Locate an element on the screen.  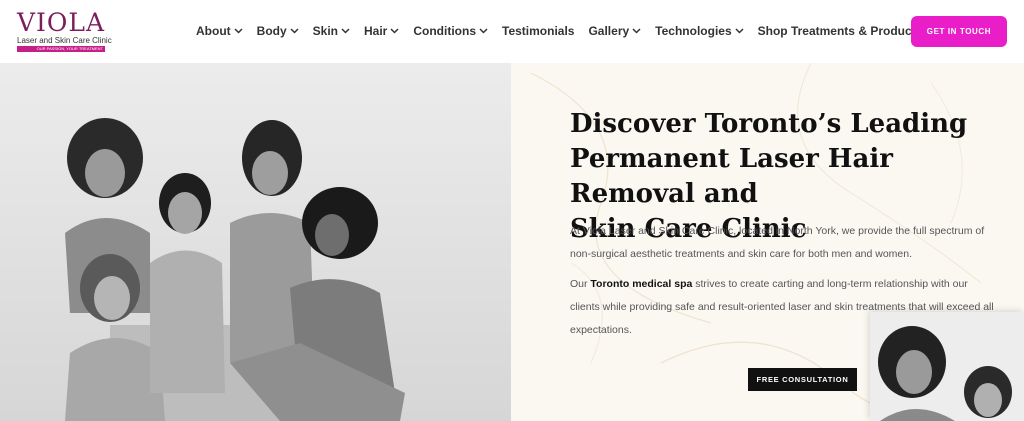
get-in-touch-button: GET IN TOUCH is located at coordinates (959, 31).